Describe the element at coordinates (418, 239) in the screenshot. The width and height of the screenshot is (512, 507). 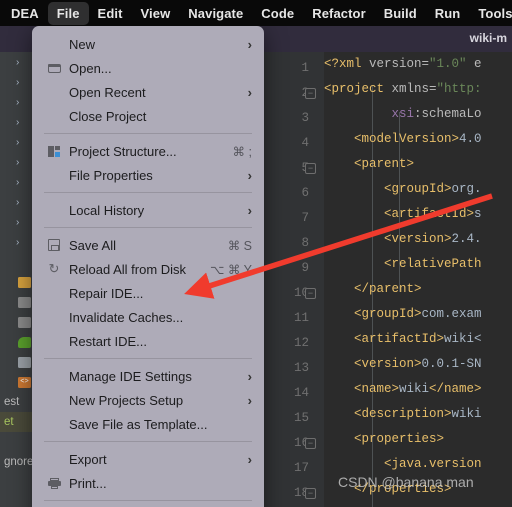
I see `code-line: <version>2.4.` at that location.